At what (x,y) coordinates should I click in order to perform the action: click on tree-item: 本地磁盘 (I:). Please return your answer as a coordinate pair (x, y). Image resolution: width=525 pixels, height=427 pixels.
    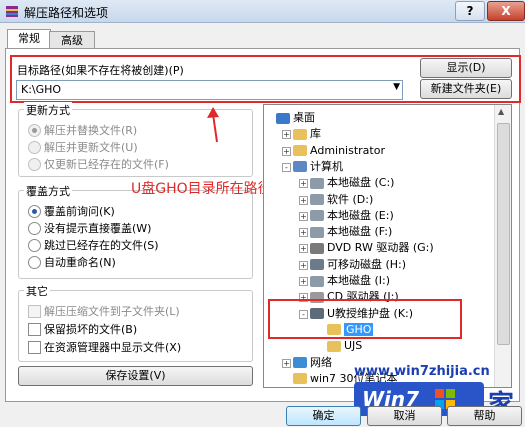
    Looking at the image, I should click on (350, 281).